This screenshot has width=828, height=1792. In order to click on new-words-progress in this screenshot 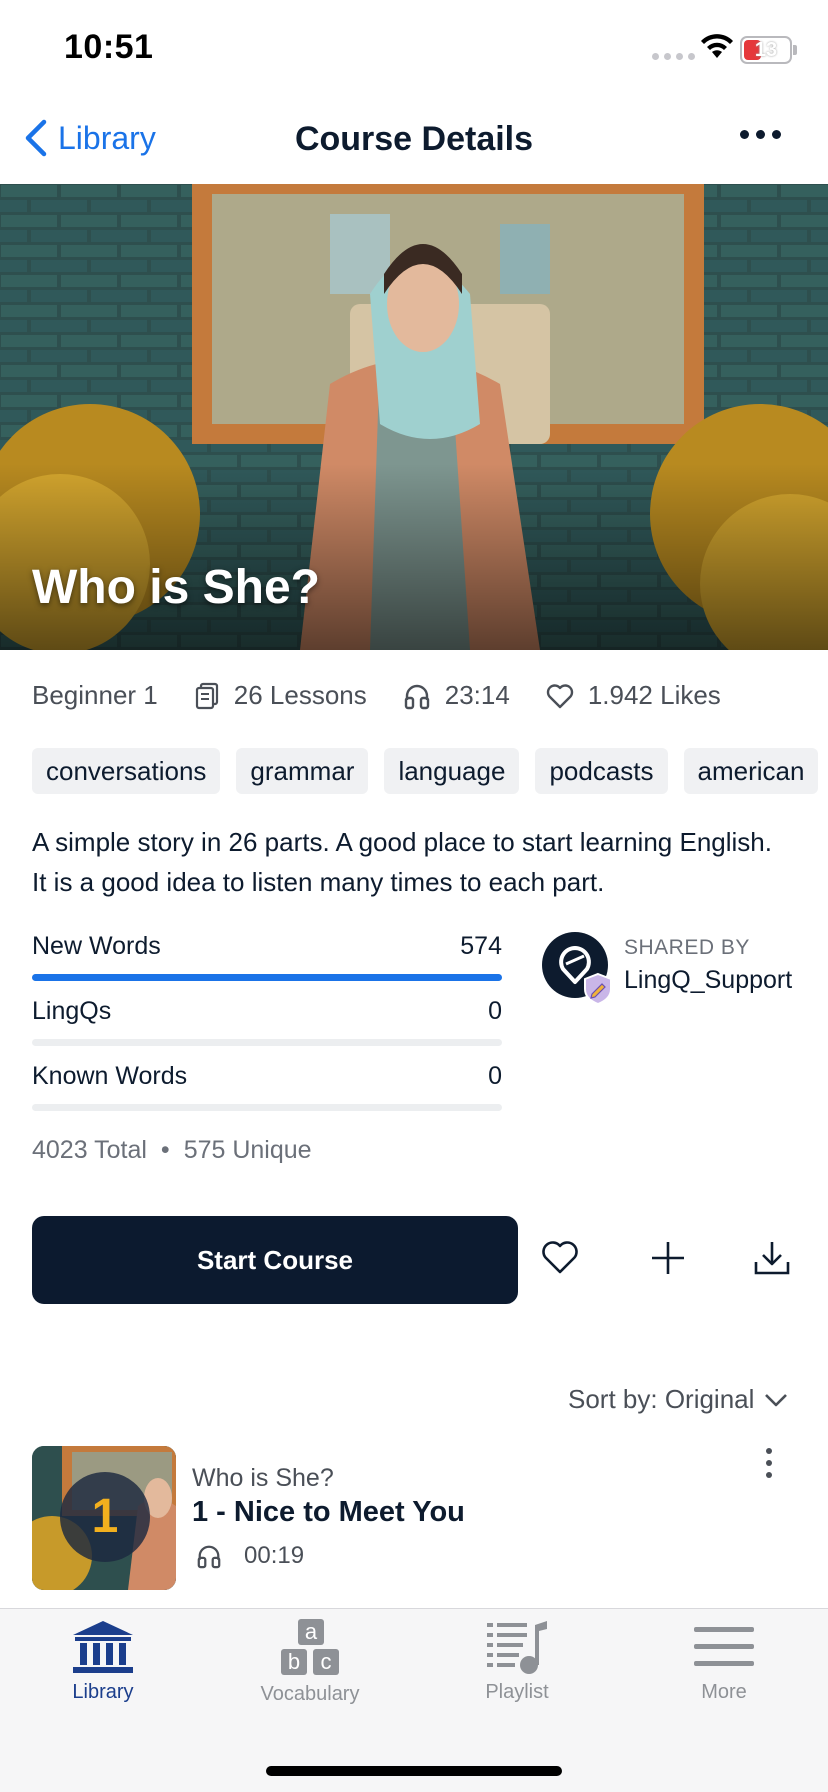, I will do `click(267, 977)`.